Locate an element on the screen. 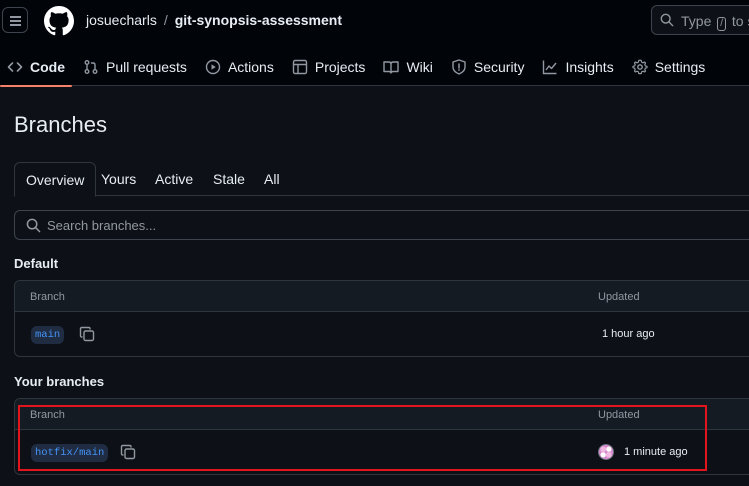  subtab-all: All is located at coordinates (272, 179).